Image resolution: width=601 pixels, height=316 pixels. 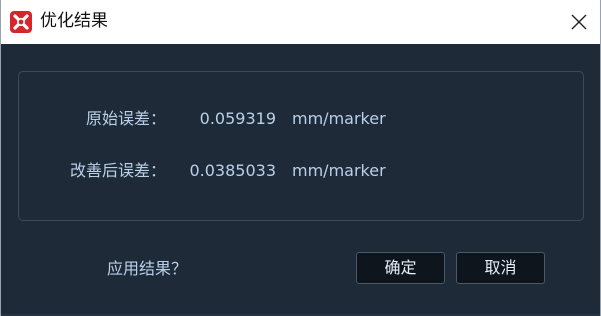 I want to click on improved-error-row: 改善后误差： 0.0385033 mm/marker, so click(x=302, y=171).